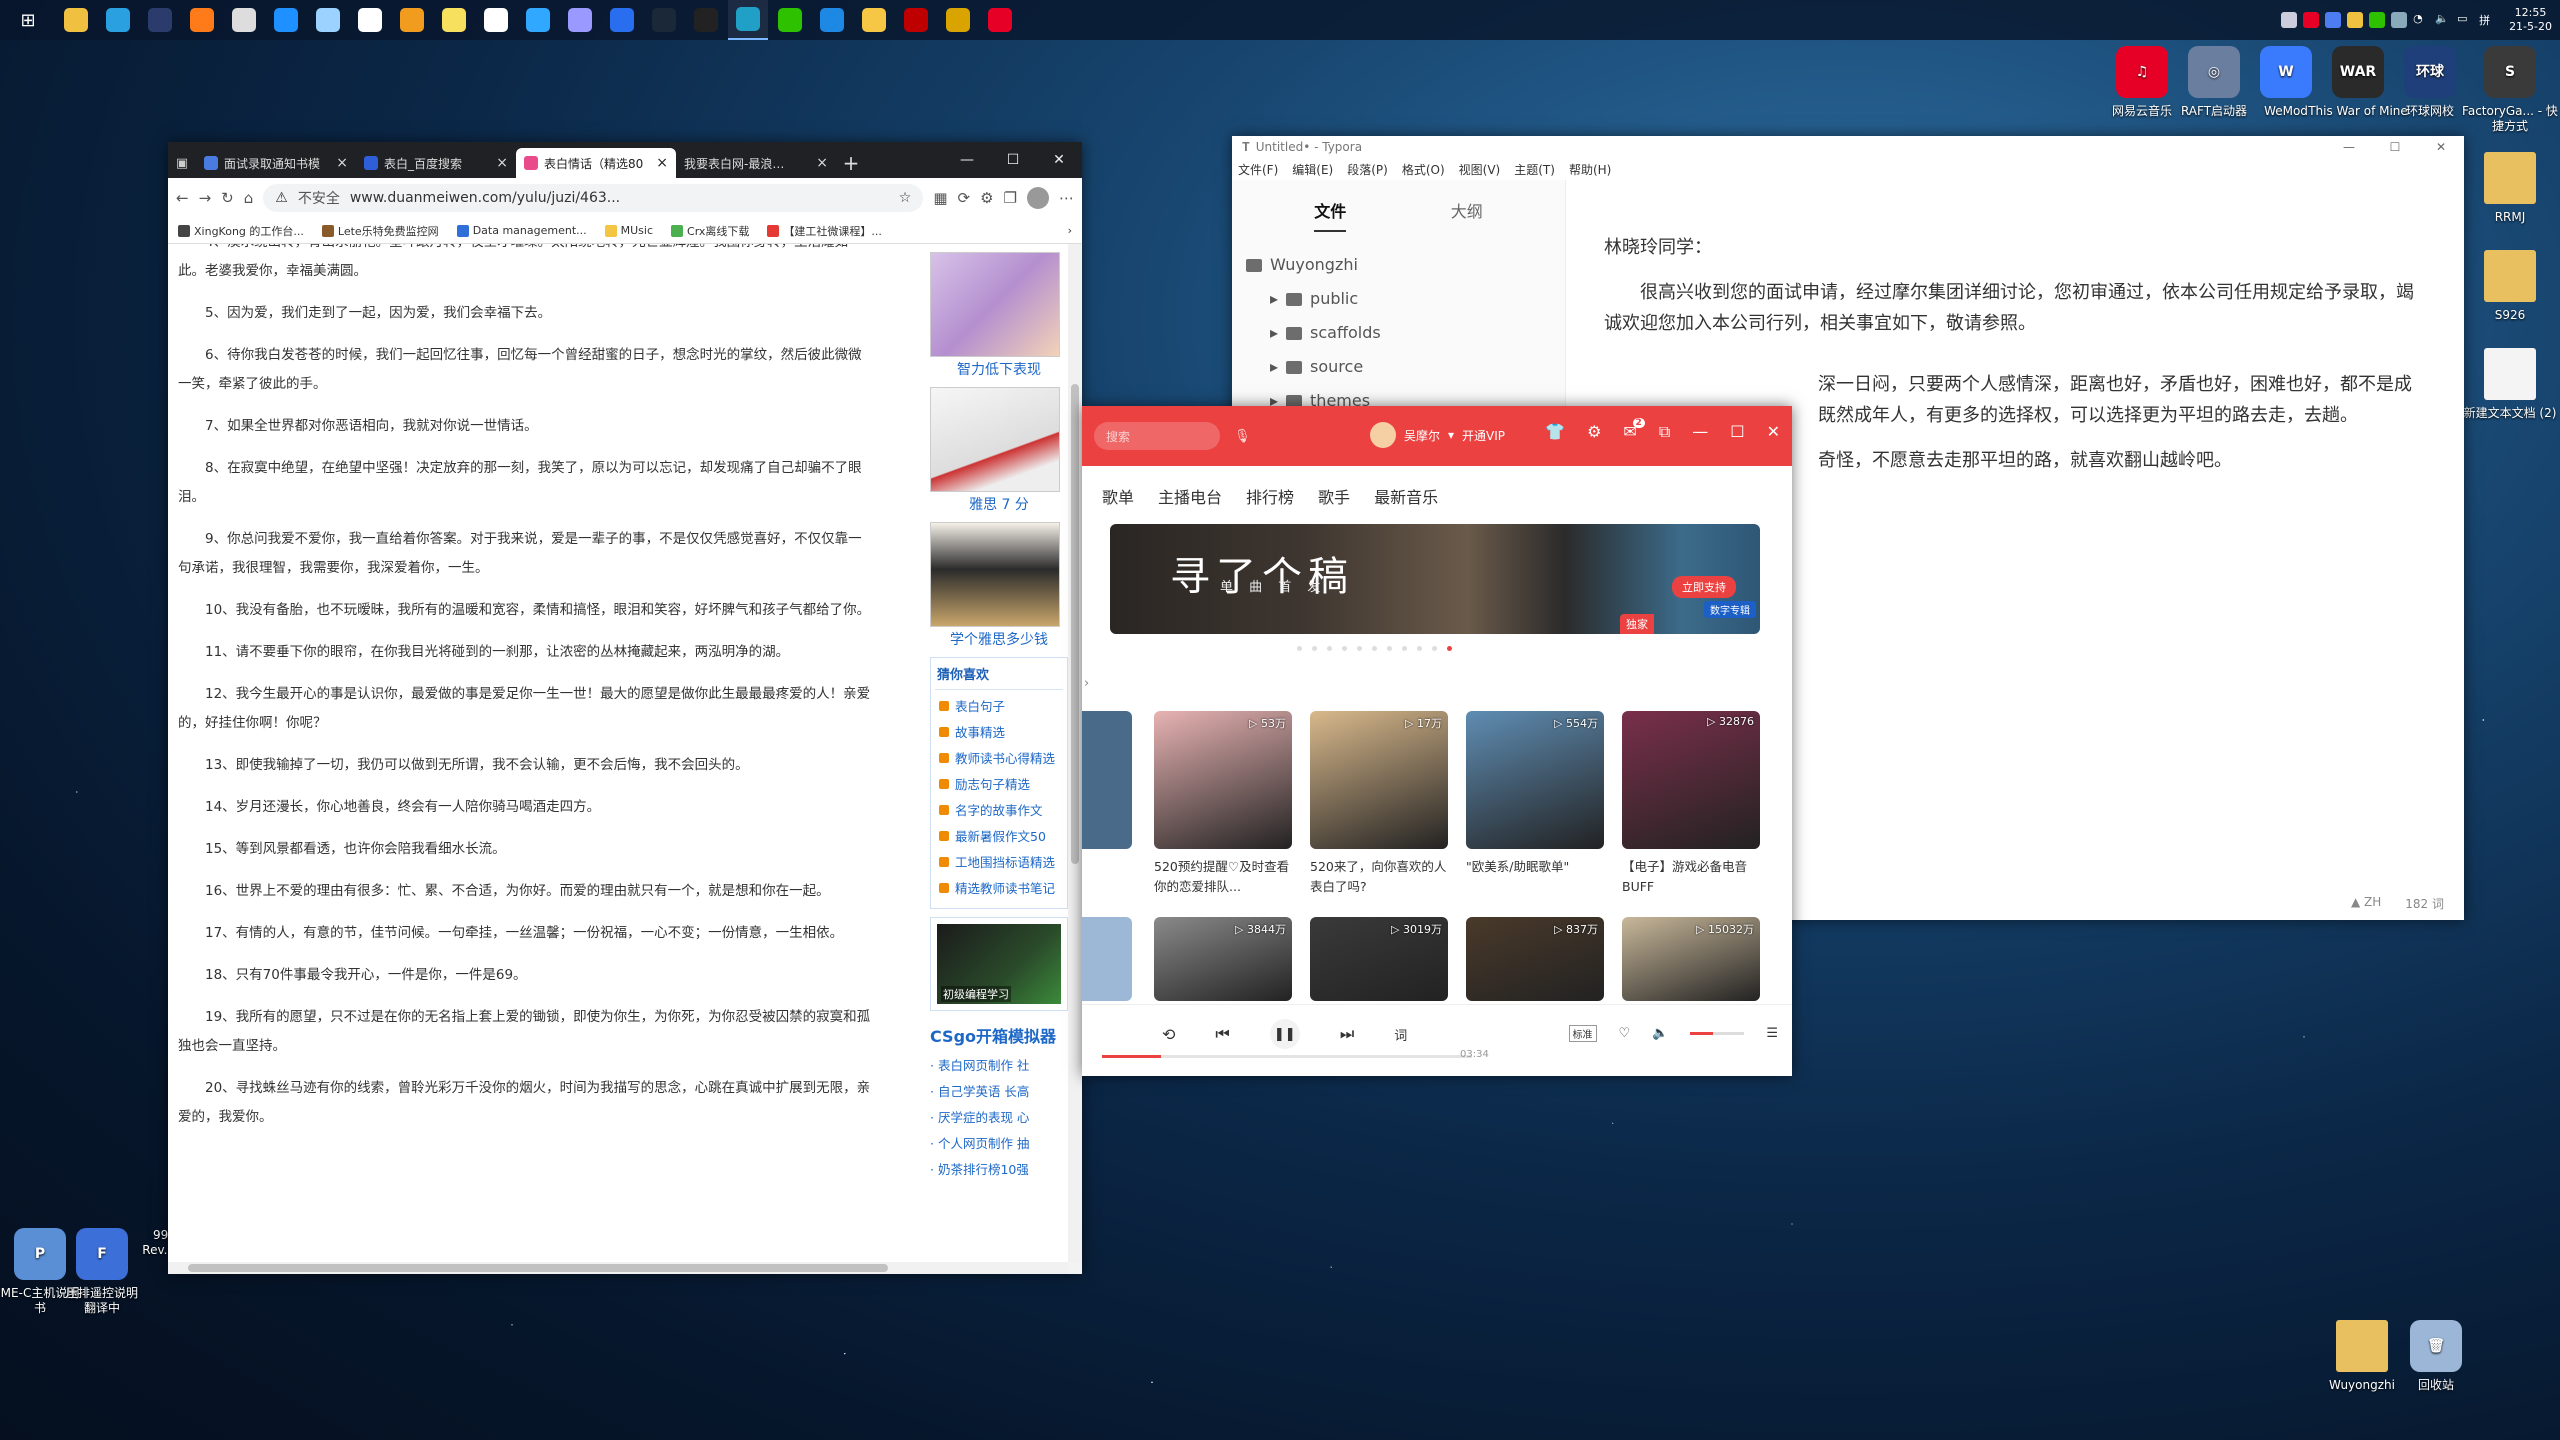 Image resolution: width=2560 pixels, height=1440 pixels. I want to click on tab-love-quotes: 表白情话（精选80 ×, so click(596, 163).